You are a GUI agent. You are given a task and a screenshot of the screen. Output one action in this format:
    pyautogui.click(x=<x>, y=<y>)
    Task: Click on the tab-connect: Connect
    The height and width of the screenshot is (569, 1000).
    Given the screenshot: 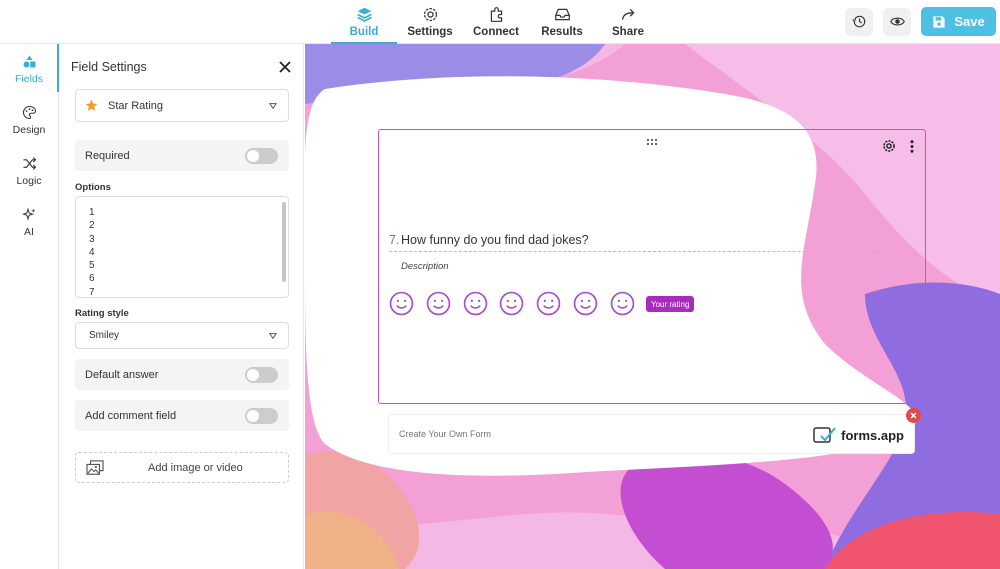 What is the action you would take?
    pyautogui.click(x=496, y=22)
    